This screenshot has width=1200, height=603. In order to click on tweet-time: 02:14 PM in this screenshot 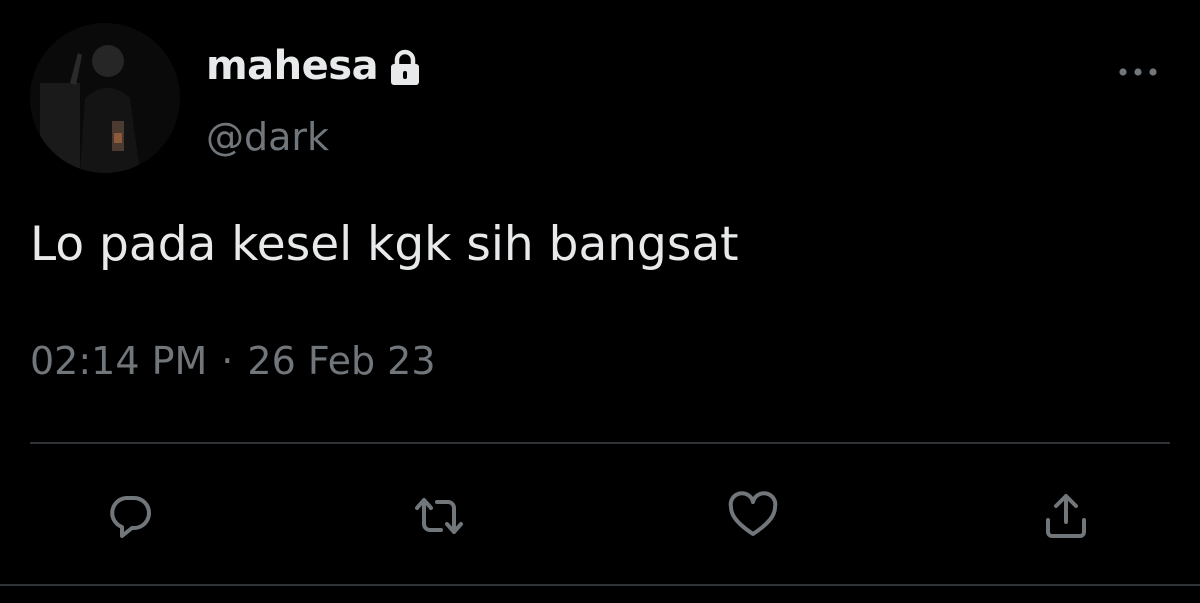, I will do `click(119, 361)`.